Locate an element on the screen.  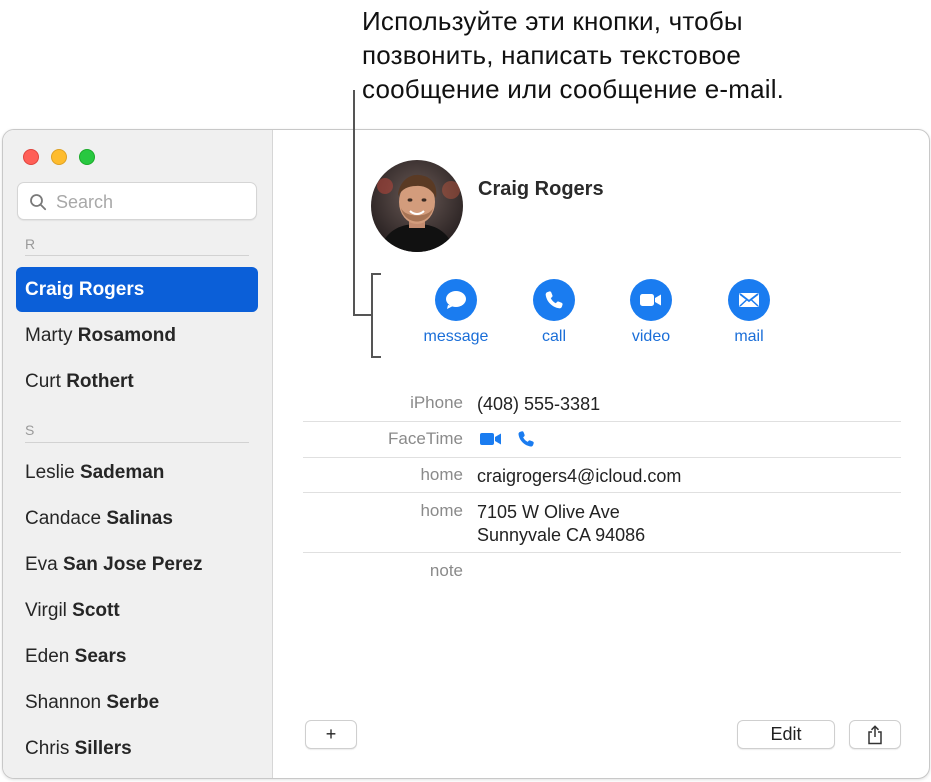
add-field-button: + is located at coordinates (331, 734).